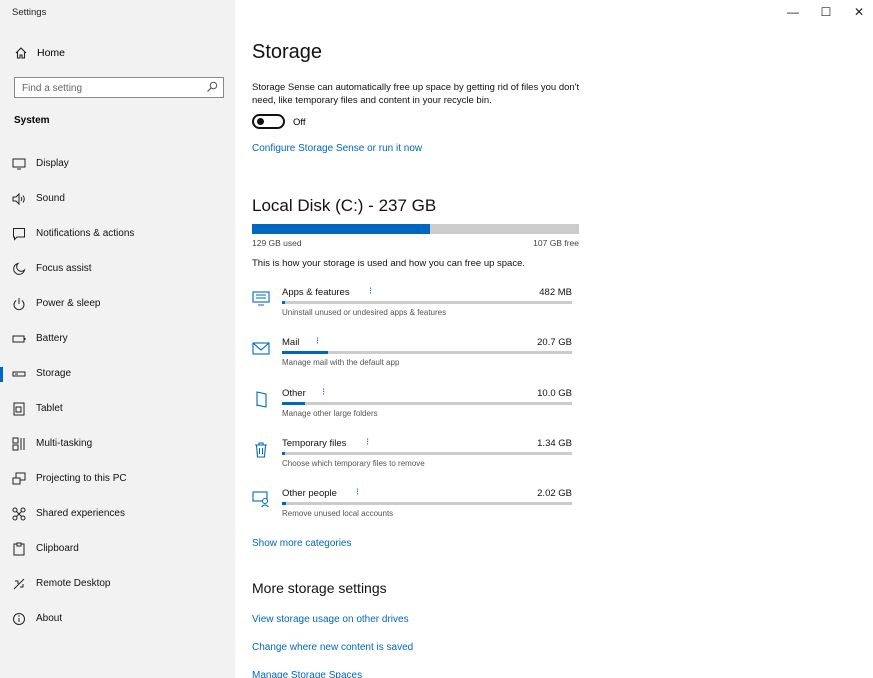 The width and height of the screenshot is (873, 678). I want to click on close-button: ✕, so click(859, 12).